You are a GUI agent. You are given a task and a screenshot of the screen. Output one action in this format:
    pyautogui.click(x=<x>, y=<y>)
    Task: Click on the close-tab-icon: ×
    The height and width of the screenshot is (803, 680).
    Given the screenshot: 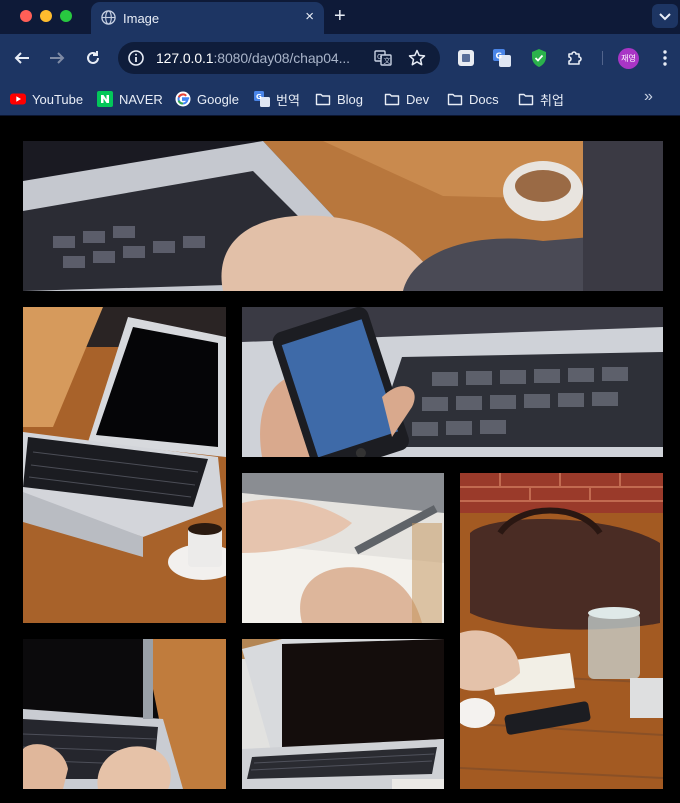 What is the action you would take?
    pyautogui.click(x=309, y=17)
    